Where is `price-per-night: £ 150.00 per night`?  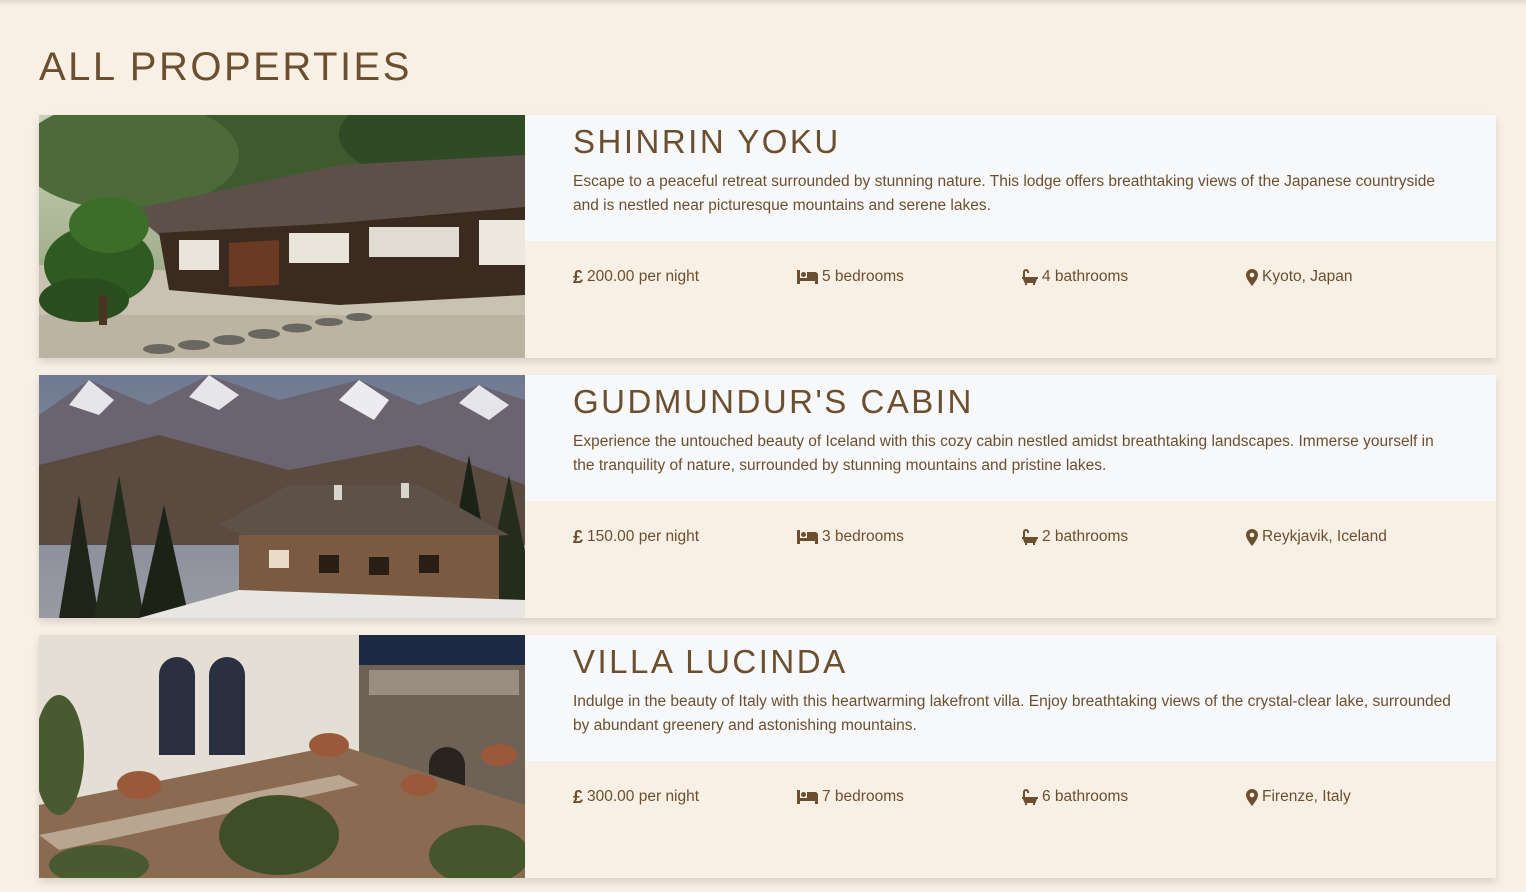
price-per-night: £ 150.00 per night is located at coordinates (636, 537).